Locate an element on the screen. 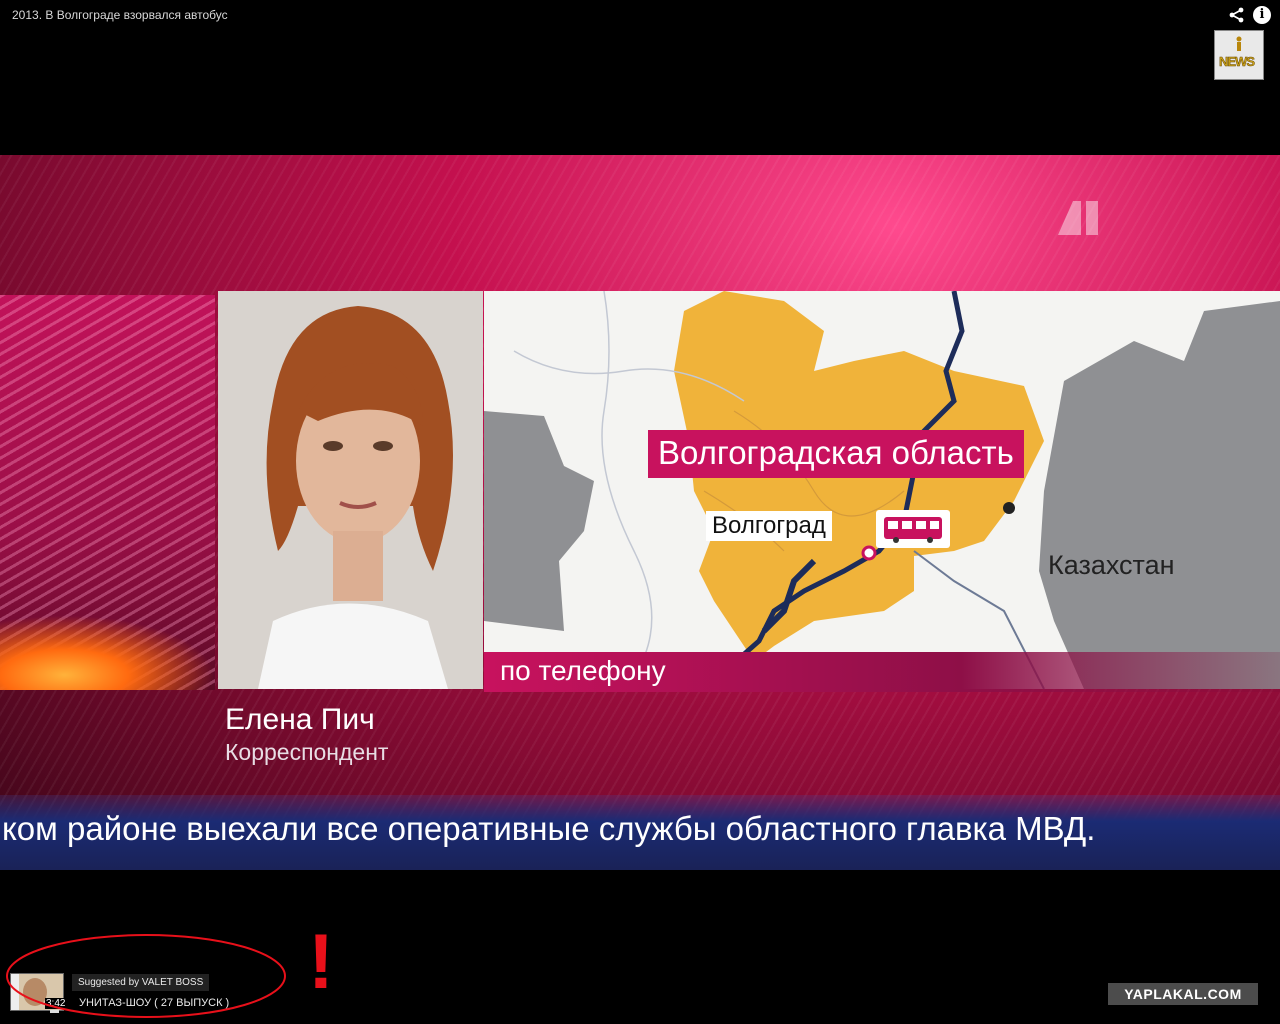 The image size is (1280, 1024). reporter-role: Корреспондент is located at coordinates (307, 752).